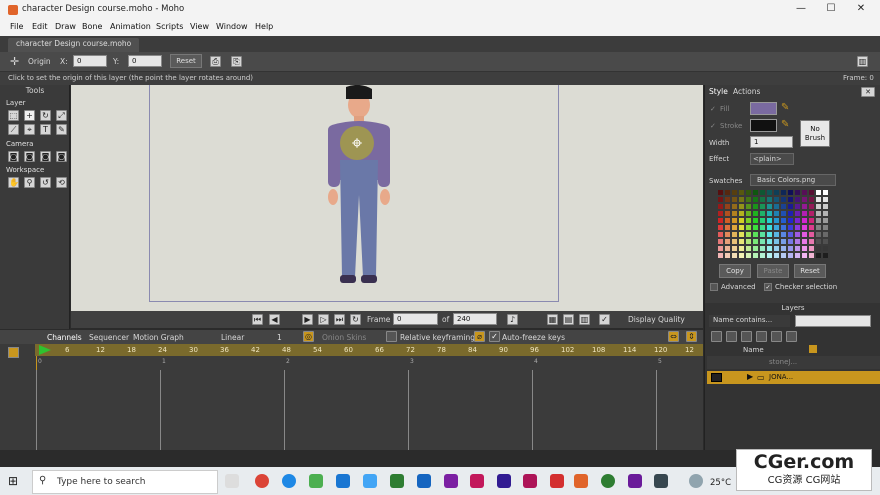 This screenshot has height=495, width=880. What do you see at coordinates (768, 287) in the screenshot?
I see `checker-selection-checkbox: ✓` at bounding box center [768, 287].